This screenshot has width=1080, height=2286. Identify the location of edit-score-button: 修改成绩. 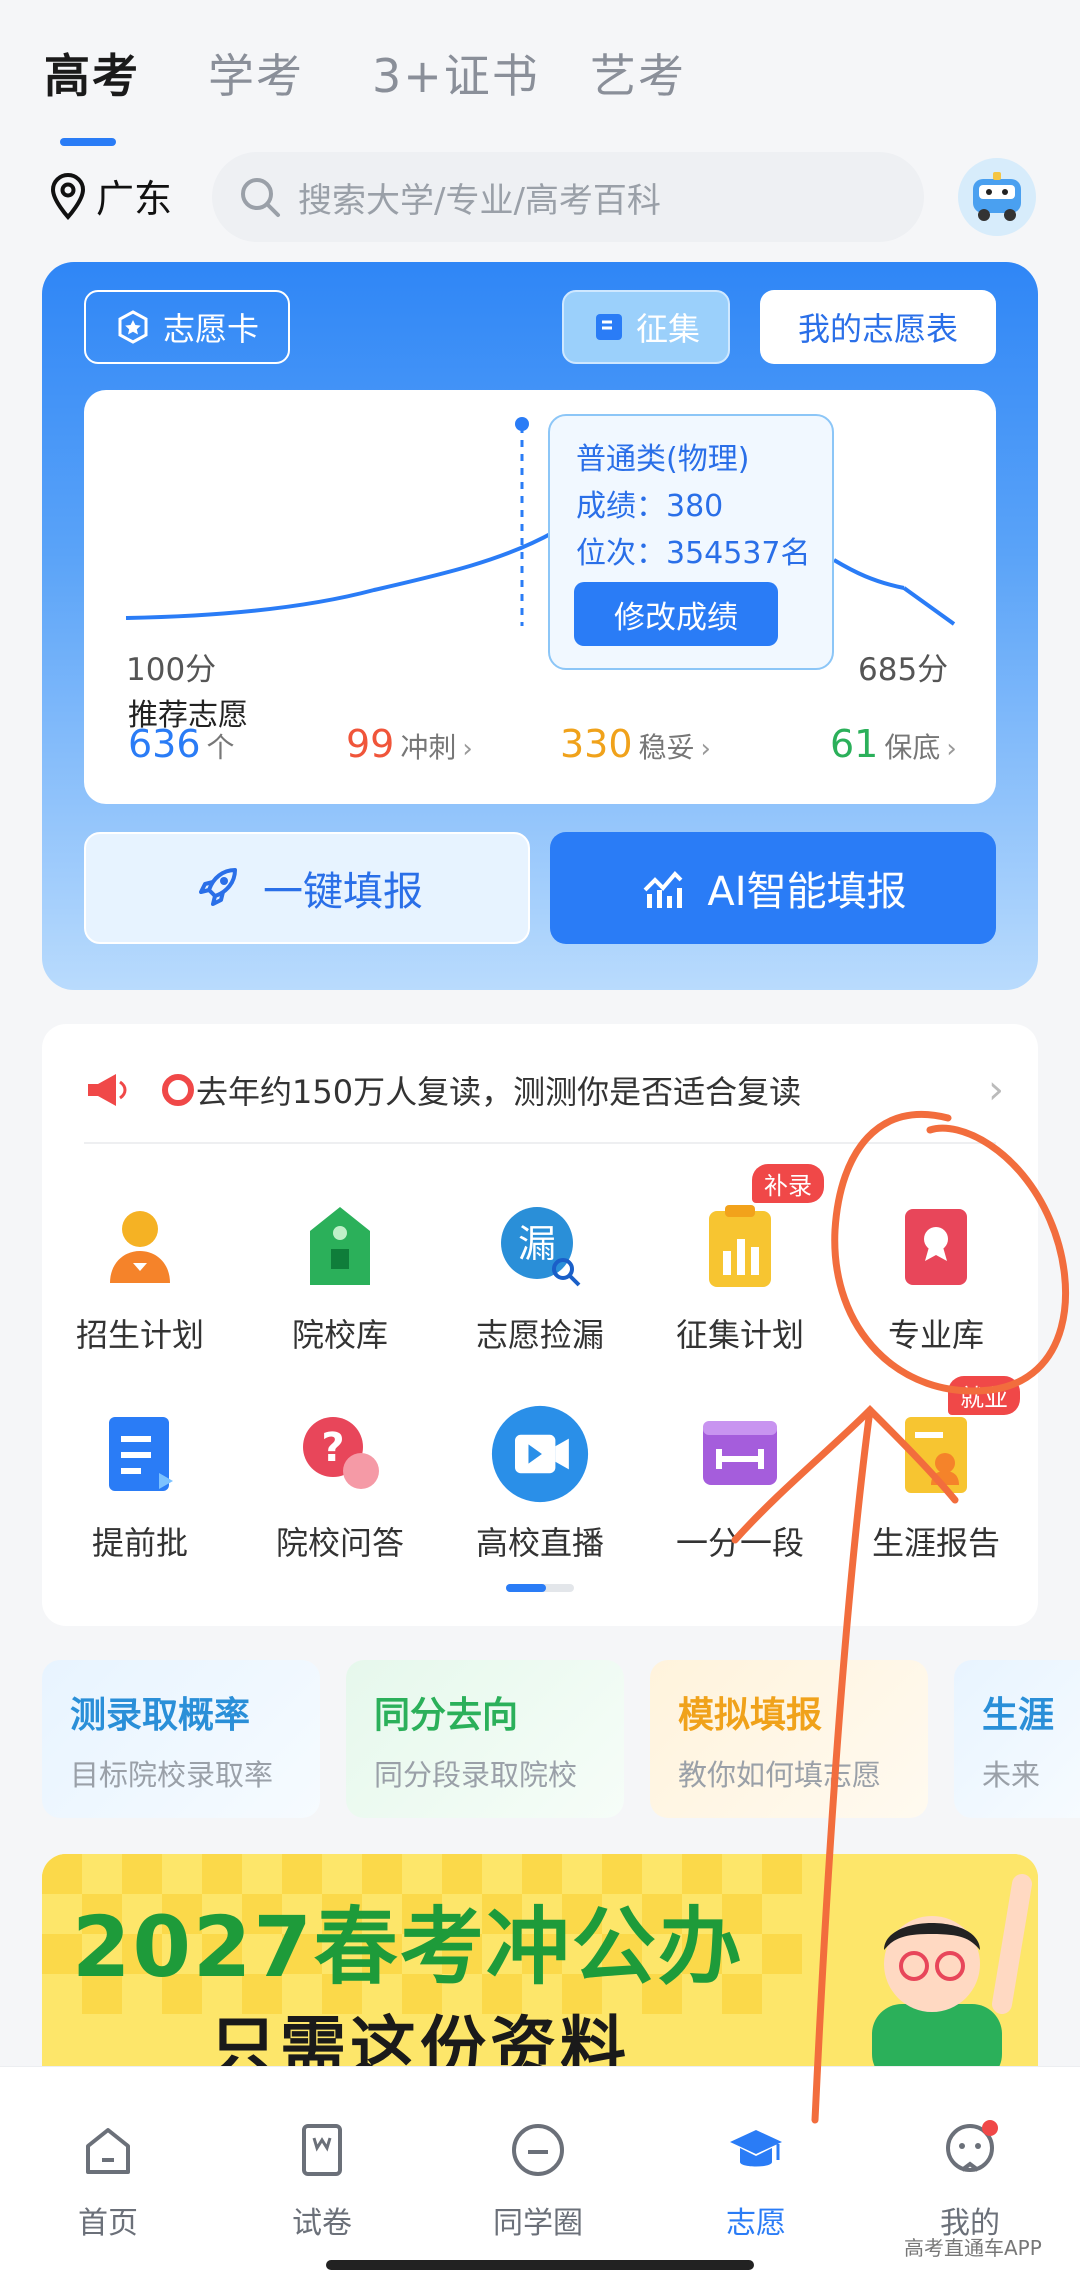
(676, 614).